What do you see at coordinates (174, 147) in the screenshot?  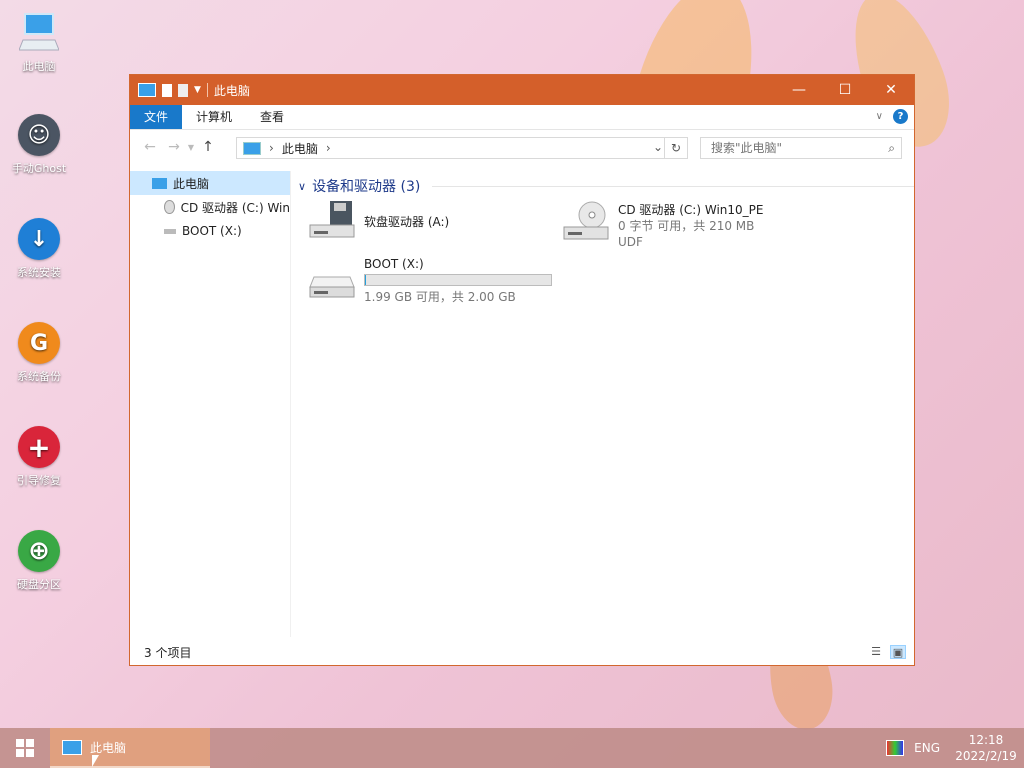 I see `forward-button: →` at bounding box center [174, 147].